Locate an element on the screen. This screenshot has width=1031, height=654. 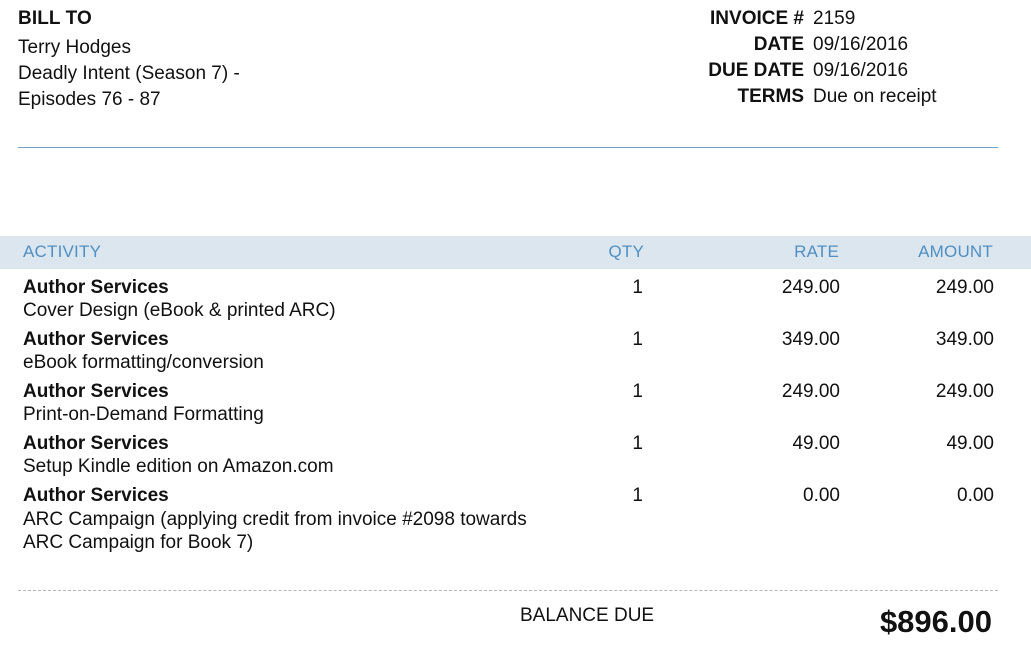
row-amount: 49.00 is located at coordinates (970, 443).